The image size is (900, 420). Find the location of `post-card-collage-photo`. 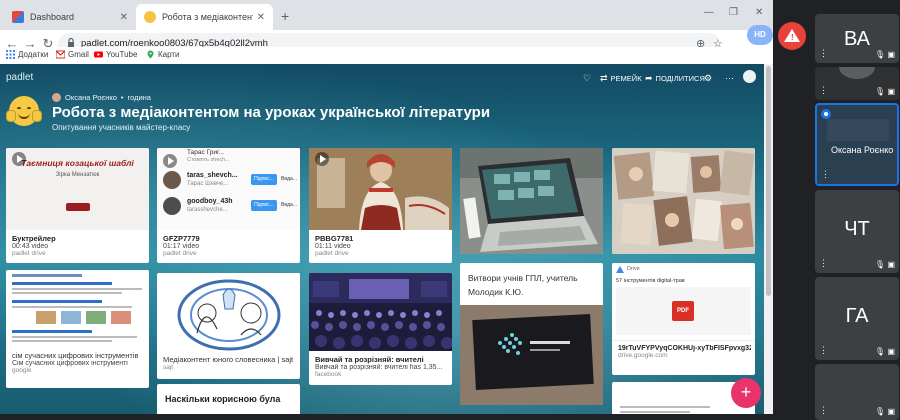

post-card-collage-photo is located at coordinates (683, 201).